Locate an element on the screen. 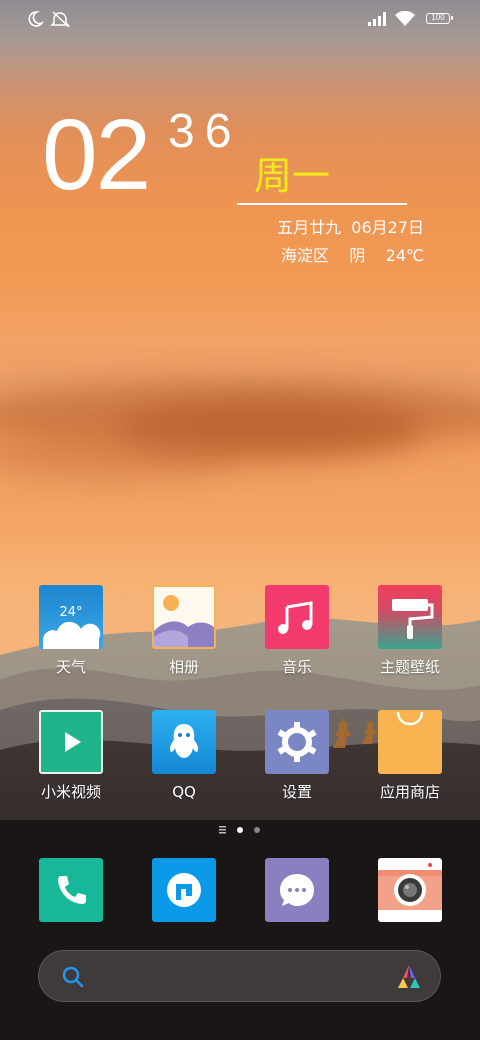  app-label: 相册 is located at coordinates (183, 667).